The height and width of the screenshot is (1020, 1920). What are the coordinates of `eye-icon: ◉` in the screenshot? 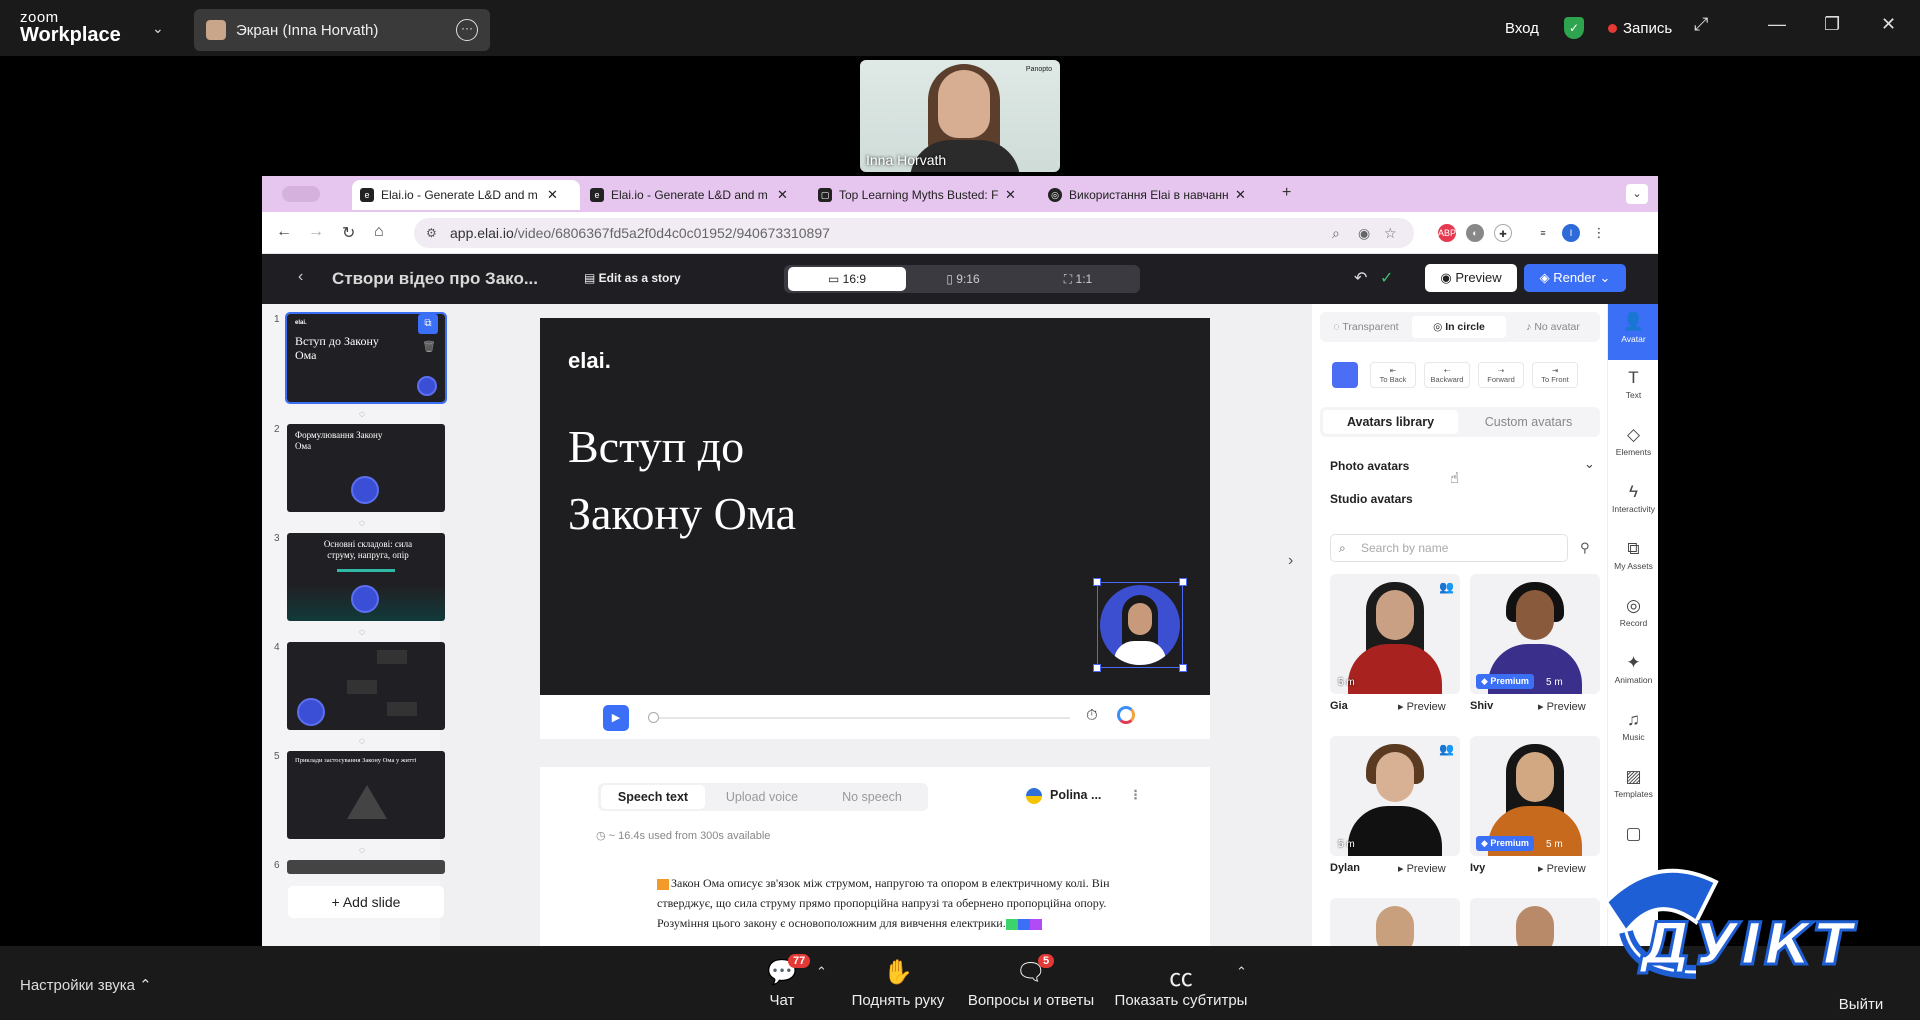 It's located at (1364, 233).